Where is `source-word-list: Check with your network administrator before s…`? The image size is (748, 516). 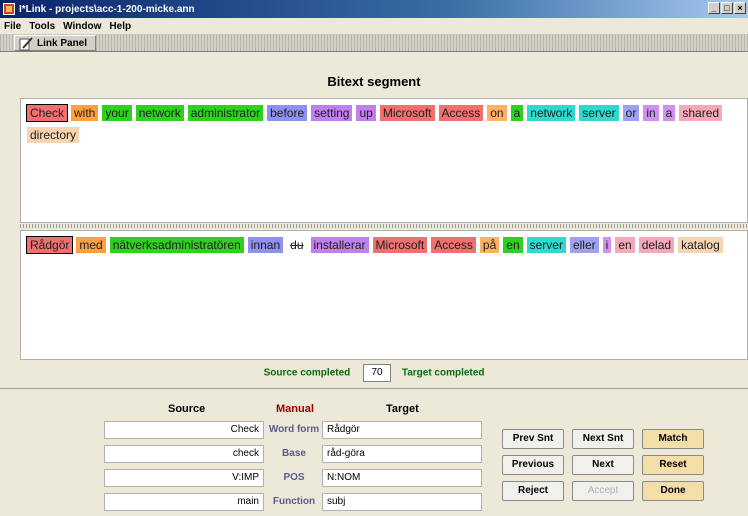
source-word-list: Check with your network administrator before s… is located at coordinates (384, 125).